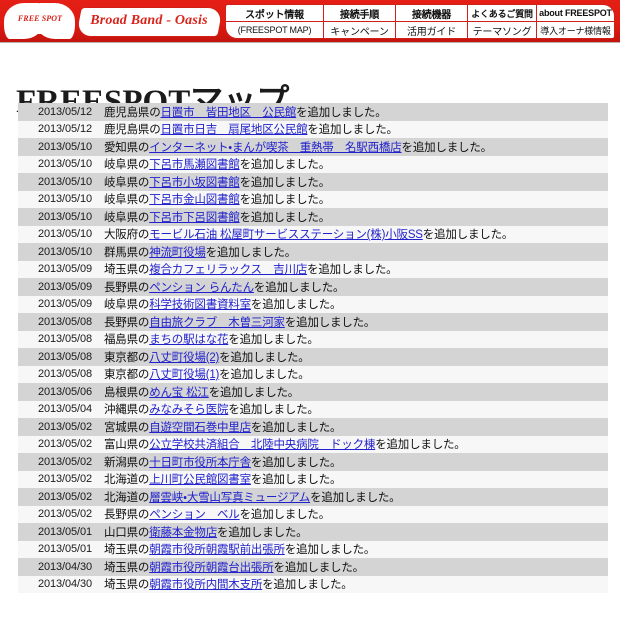 The image size is (620, 620). Describe the element at coordinates (359, 13) in the screenshot. I see `nav-item-connection-steps: 接続手順` at that location.